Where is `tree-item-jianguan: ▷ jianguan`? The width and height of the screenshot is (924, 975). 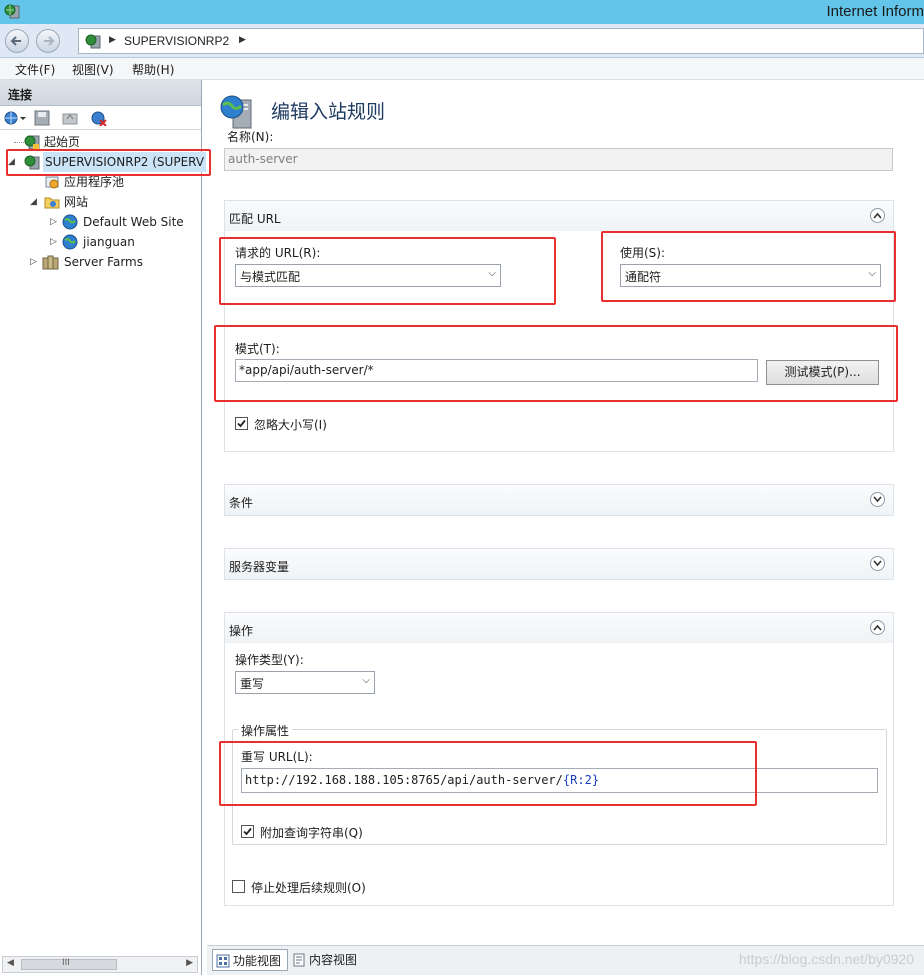
tree-item-jianguan: ▷ jianguan is located at coordinates (100, 242).